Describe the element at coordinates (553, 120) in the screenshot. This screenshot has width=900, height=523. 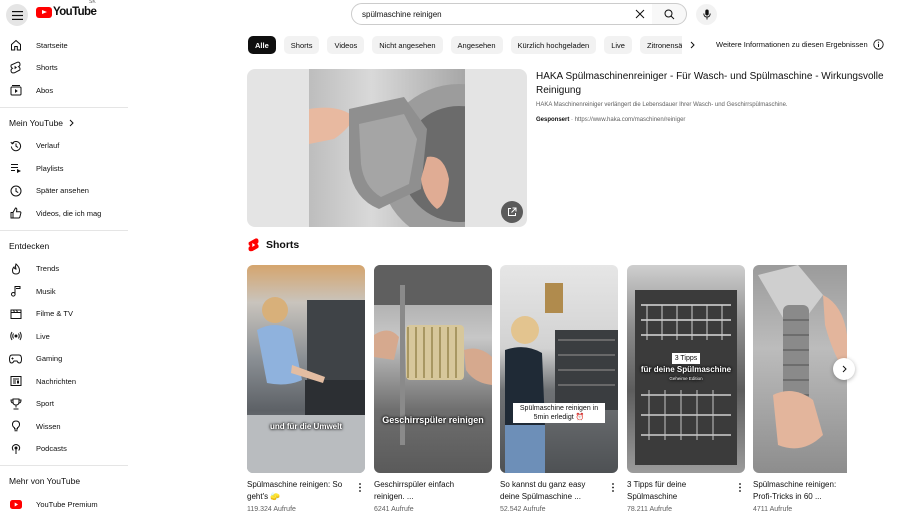
I see `sponsored-label: Gesponsert` at that location.